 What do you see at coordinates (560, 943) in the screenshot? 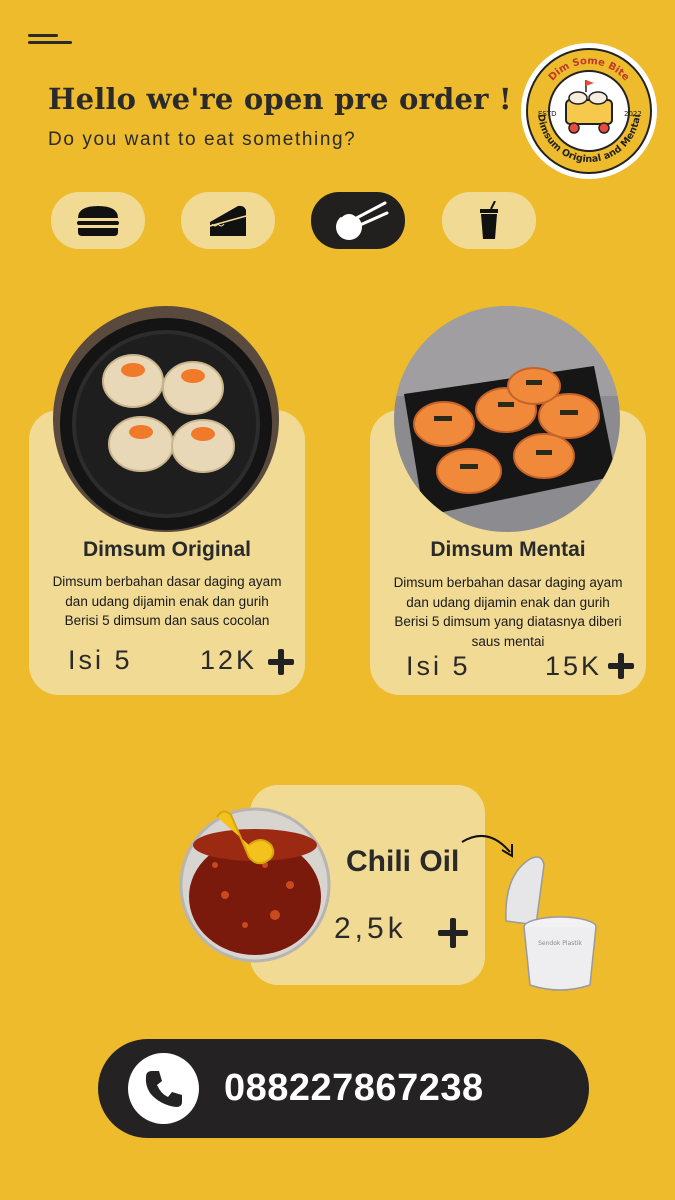
I see `svg-text: Sendok Plastik` at bounding box center [560, 943].